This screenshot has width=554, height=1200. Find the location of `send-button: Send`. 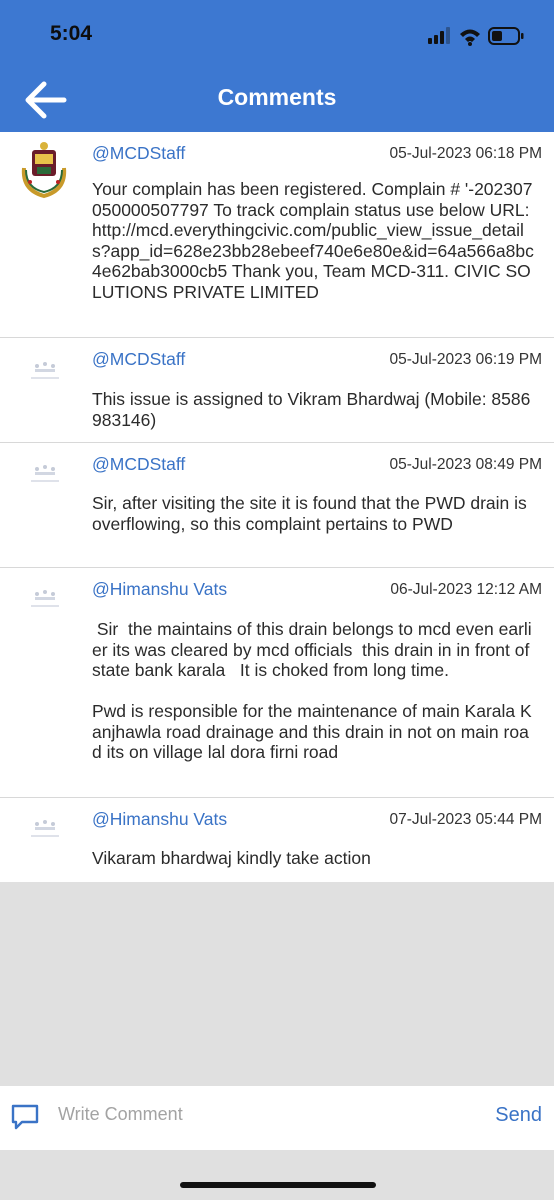

send-button: Send is located at coordinates (518, 1115).